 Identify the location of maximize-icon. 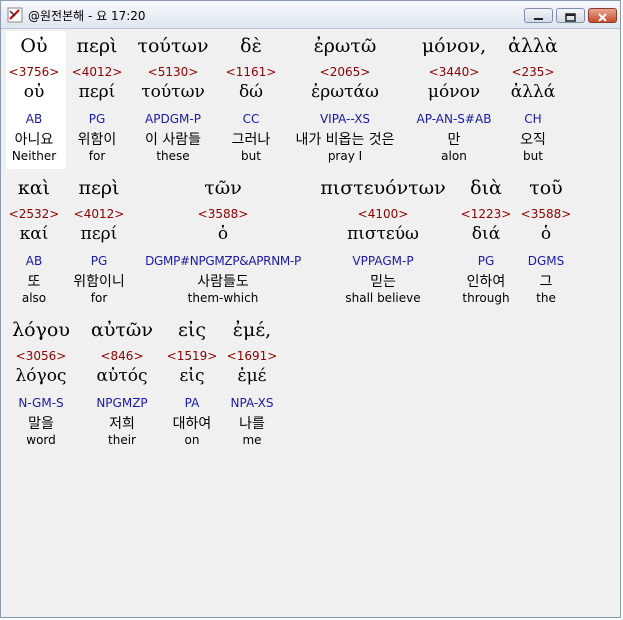
(570, 17).